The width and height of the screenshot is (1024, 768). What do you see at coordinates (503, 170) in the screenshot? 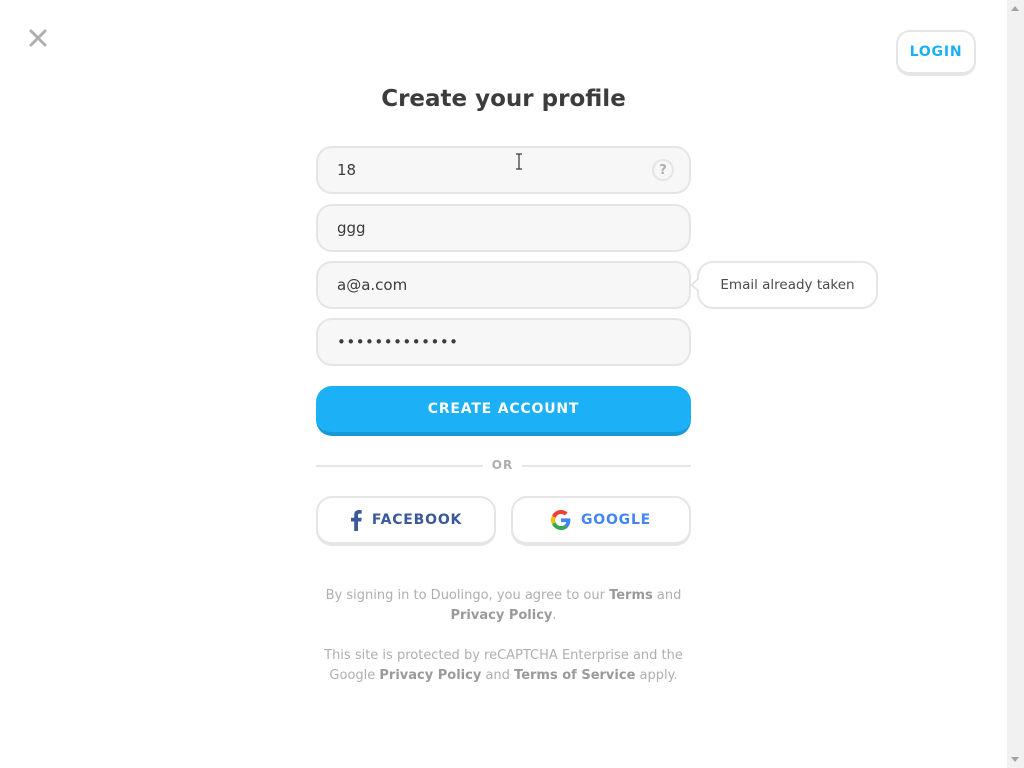
I see `age-field: 18 ?` at bounding box center [503, 170].